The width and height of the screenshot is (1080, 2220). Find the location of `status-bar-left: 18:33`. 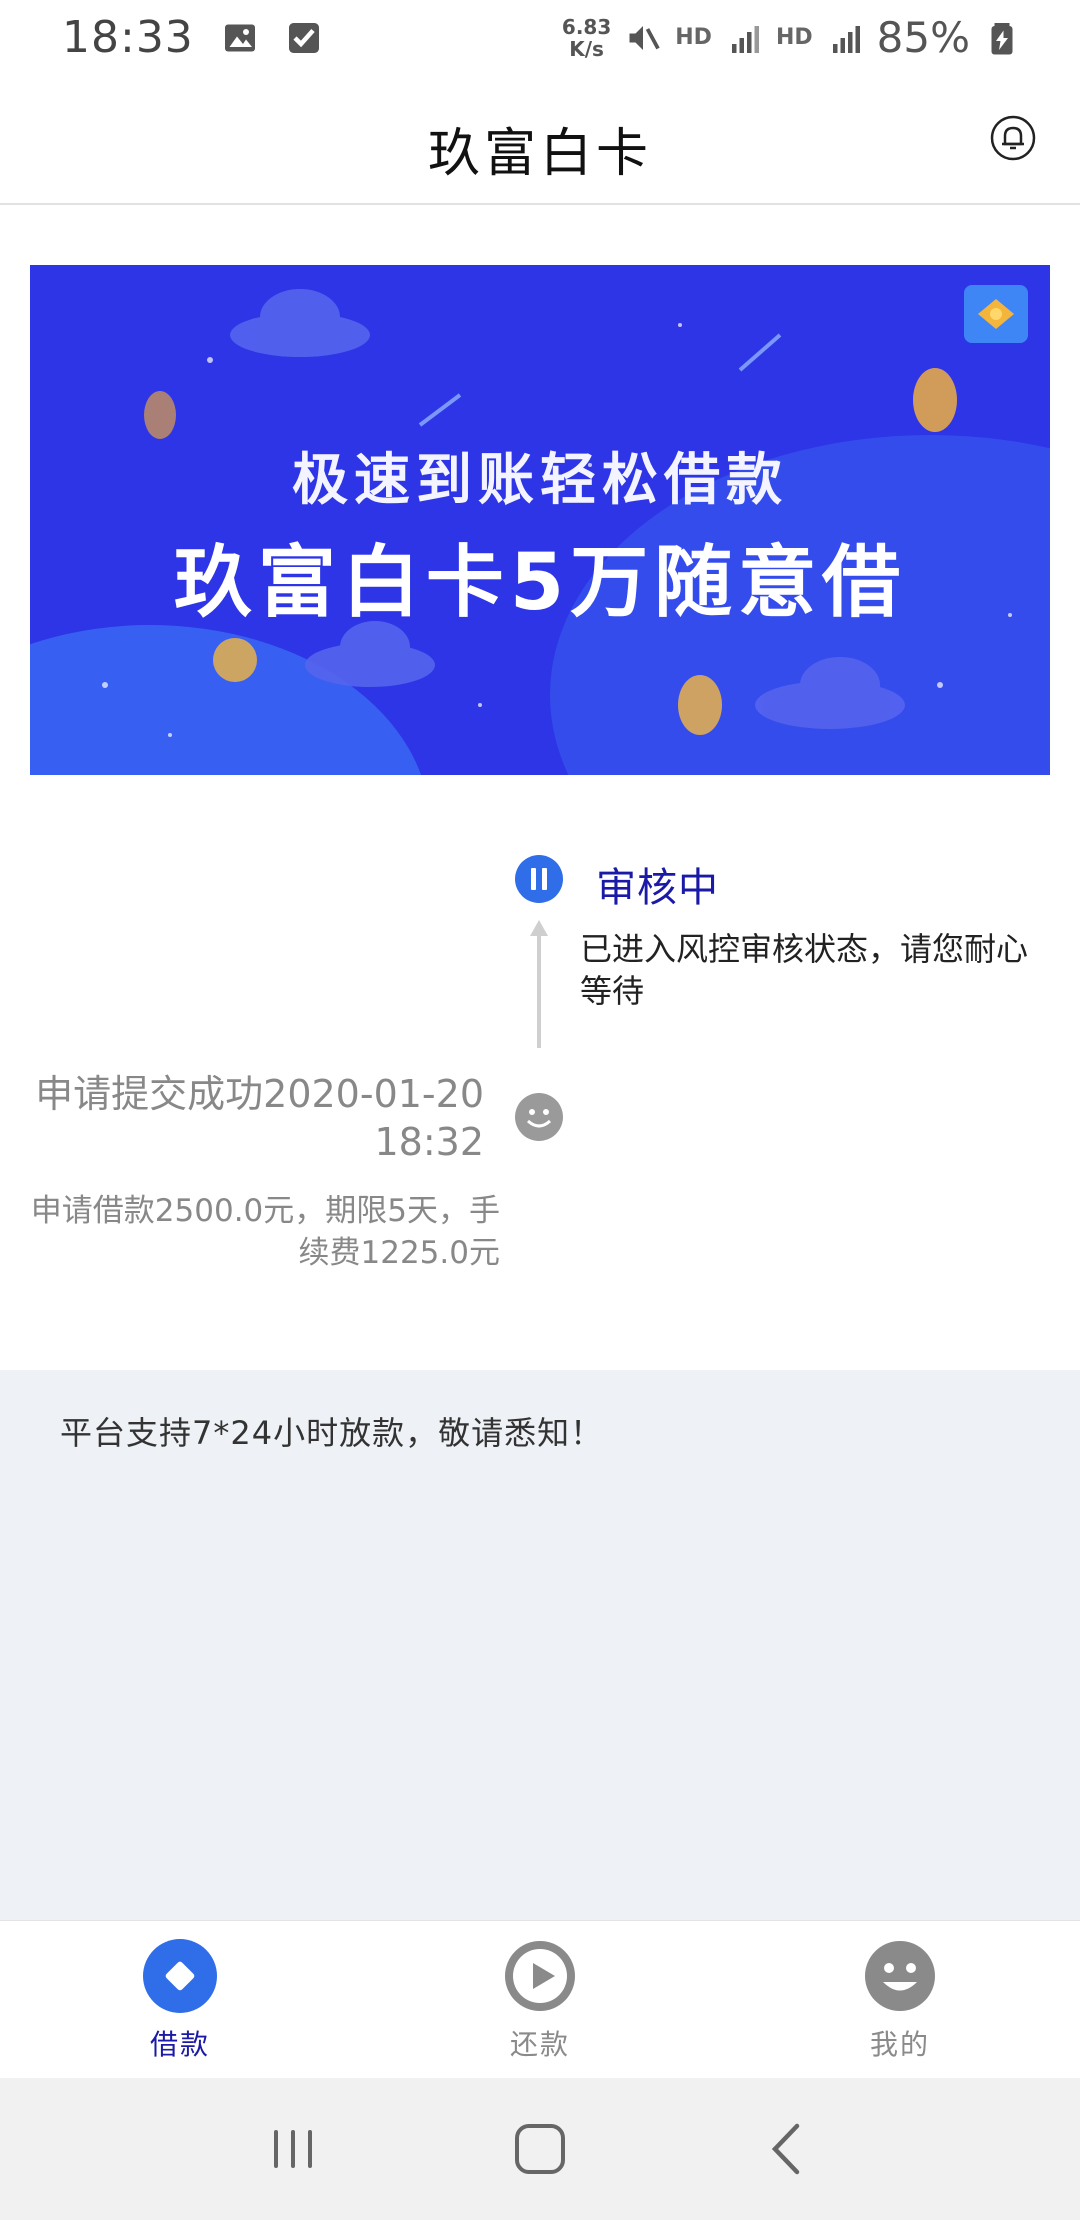

status-bar-left: 18:33 is located at coordinates (192, 37).